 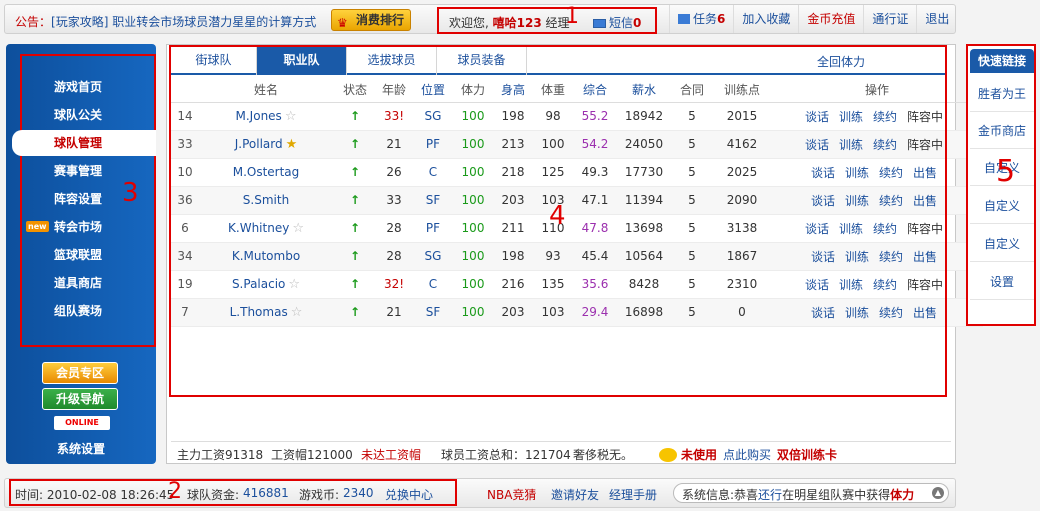 I want to click on player-name-cell: M.Jones ☆, so click(x=266, y=116).